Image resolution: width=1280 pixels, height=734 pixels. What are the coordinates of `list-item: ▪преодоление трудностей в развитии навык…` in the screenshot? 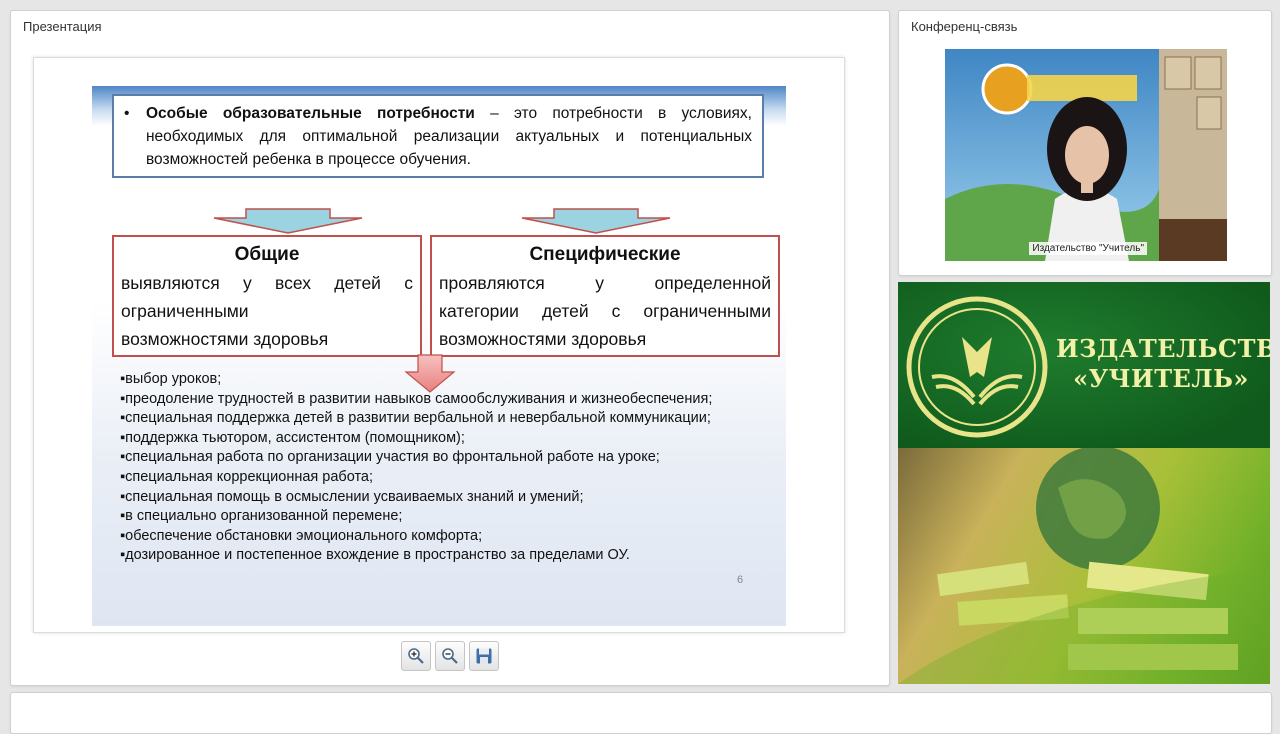 It's located at (416, 398).